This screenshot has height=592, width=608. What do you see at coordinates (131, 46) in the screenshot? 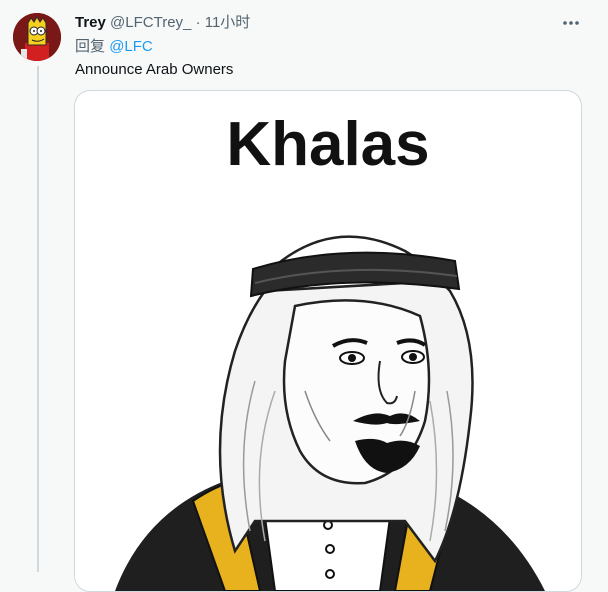
I see `reply-mention-link: @LFC` at bounding box center [131, 46].